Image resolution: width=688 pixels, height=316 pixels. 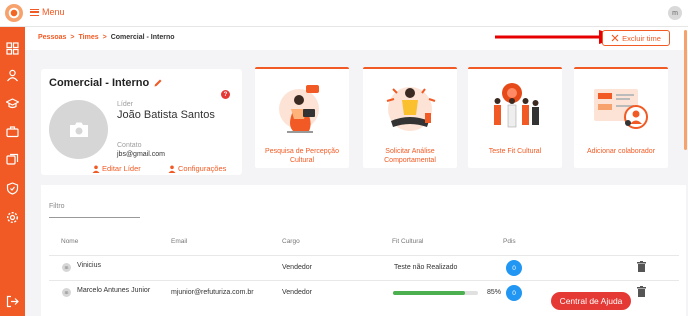 I want to click on contact-email: jbs@gmail.com, so click(x=141, y=154).